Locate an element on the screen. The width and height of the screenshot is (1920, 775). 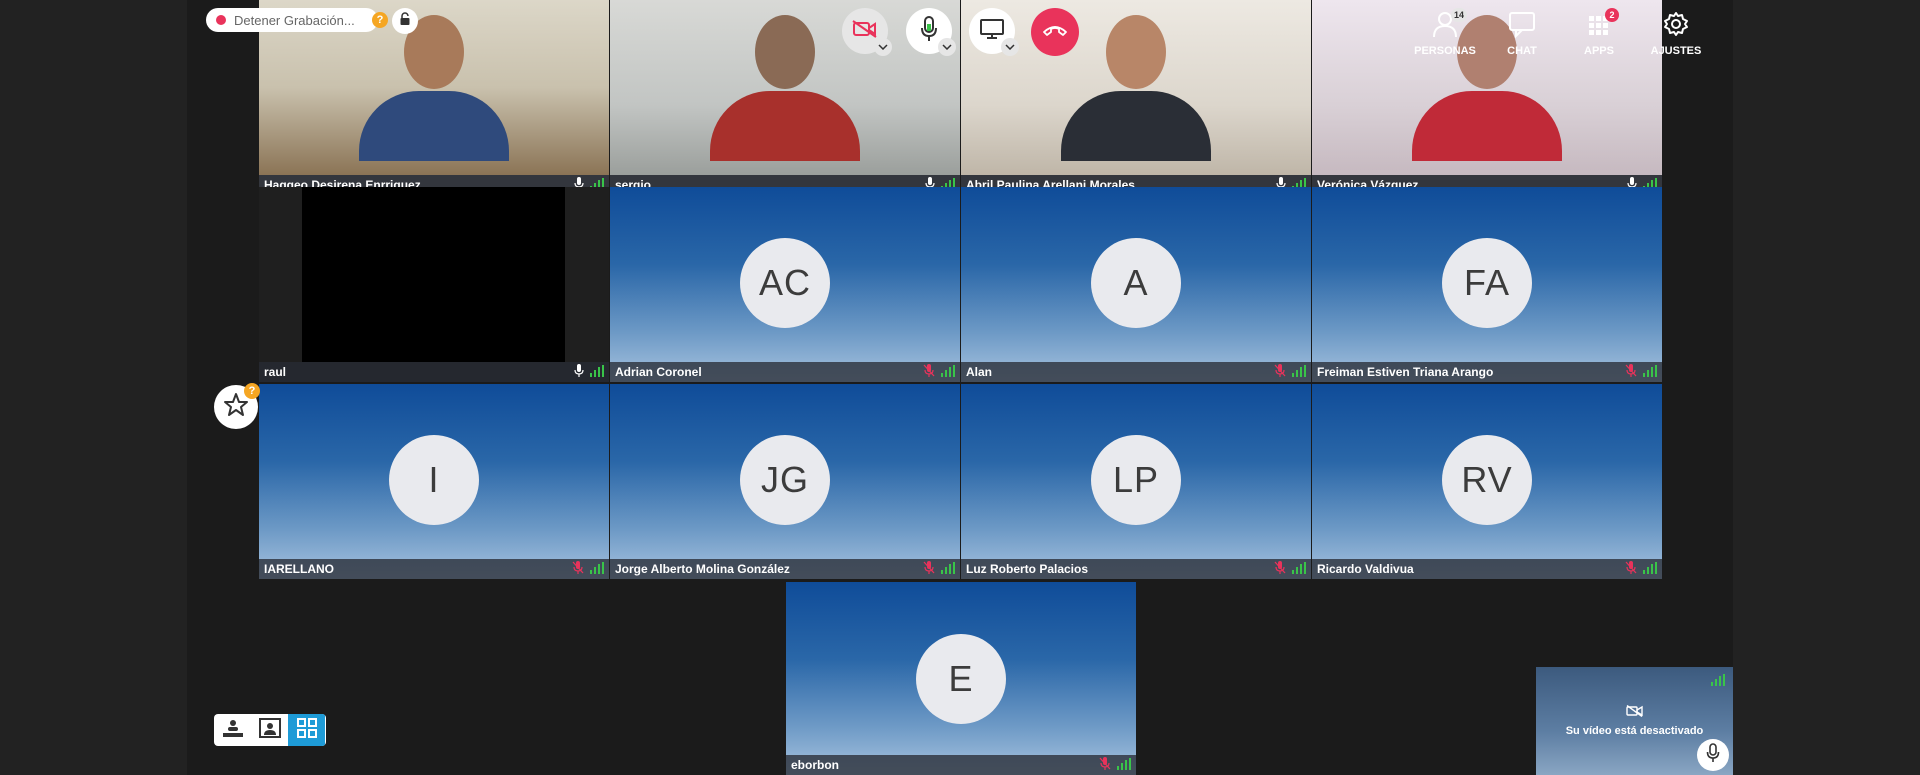
settings-button: AJUSTES is located at coordinates (1676, 33).